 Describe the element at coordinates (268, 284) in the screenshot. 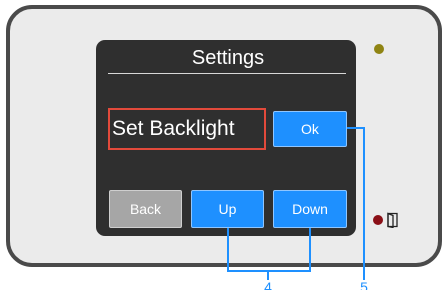

I see `callout-4-label: 4` at that location.